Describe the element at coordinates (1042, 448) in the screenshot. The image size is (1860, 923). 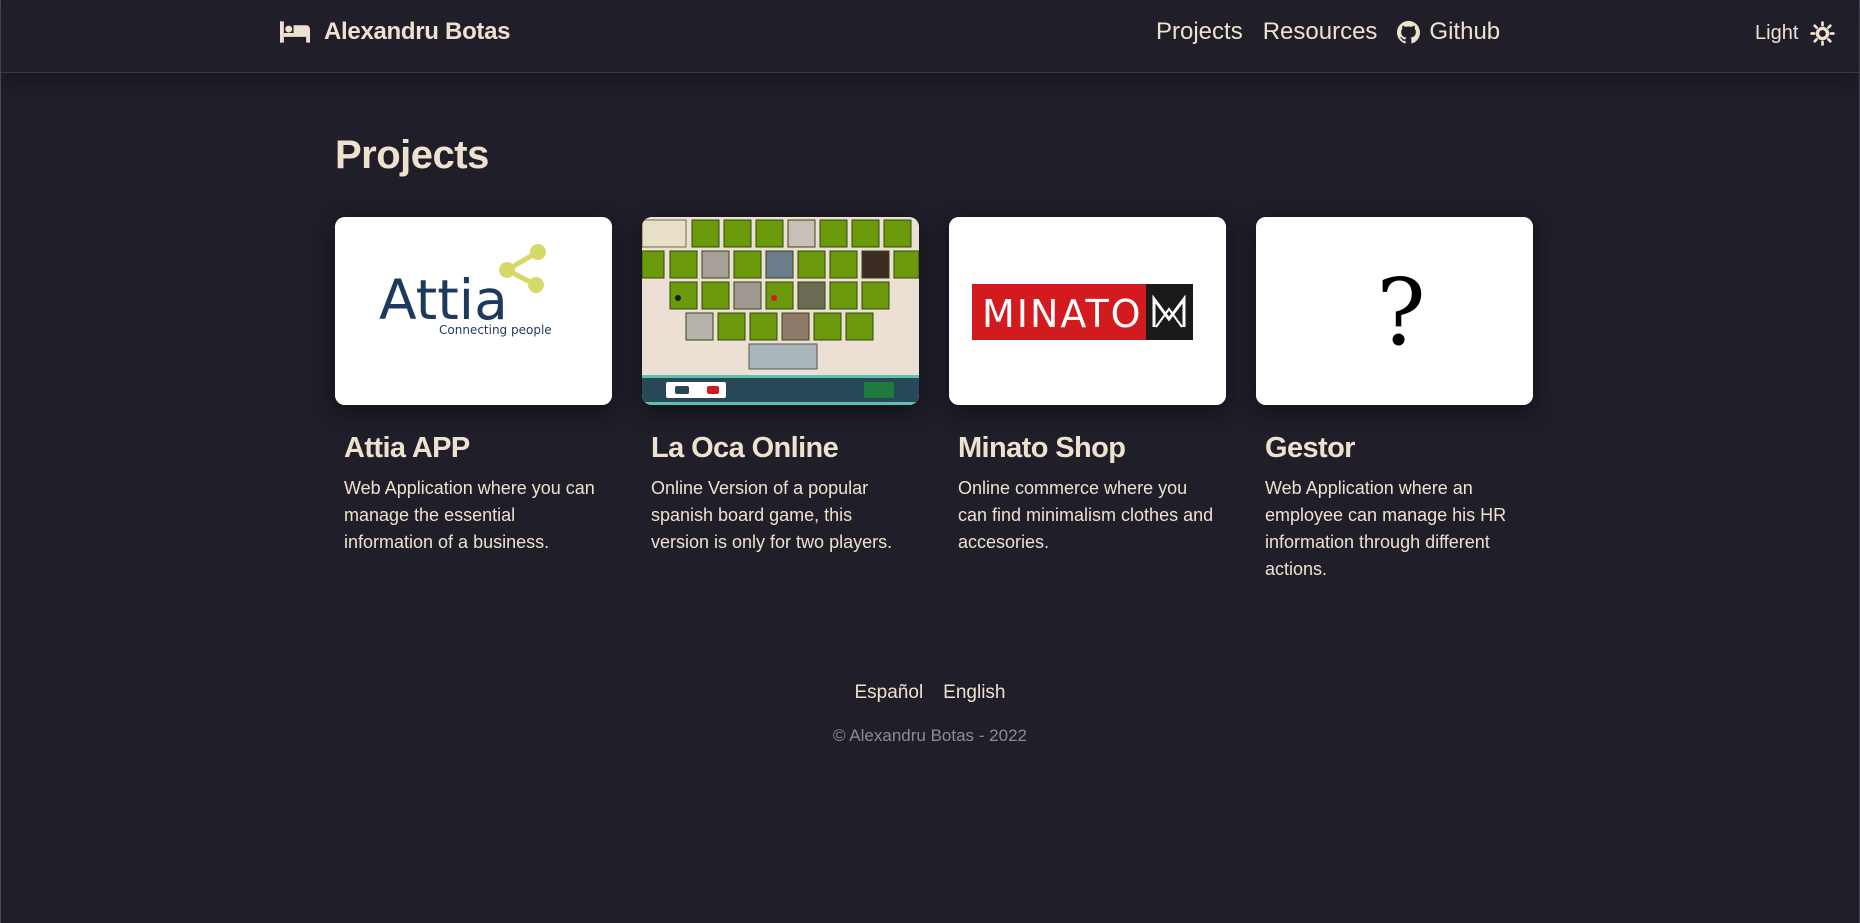
I see `project-title-minato: Minato Shop` at that location.